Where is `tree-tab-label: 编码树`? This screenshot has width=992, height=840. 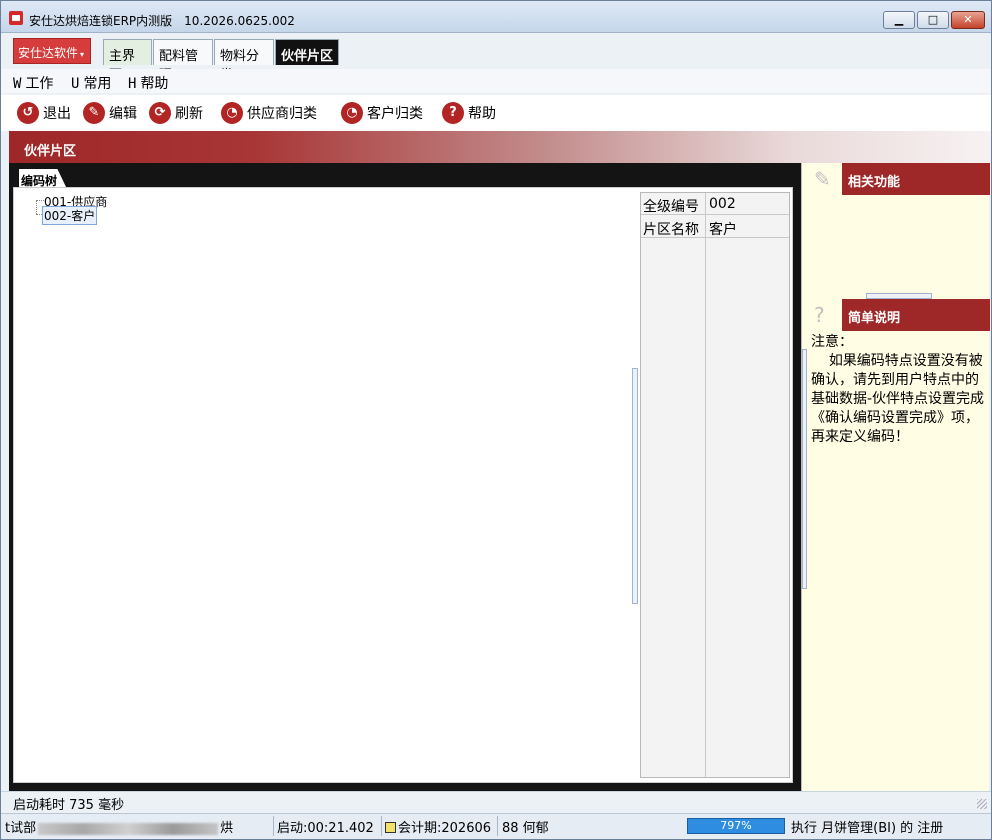
tree-tab-label: 编码树 is located at coordinates (39, 181).